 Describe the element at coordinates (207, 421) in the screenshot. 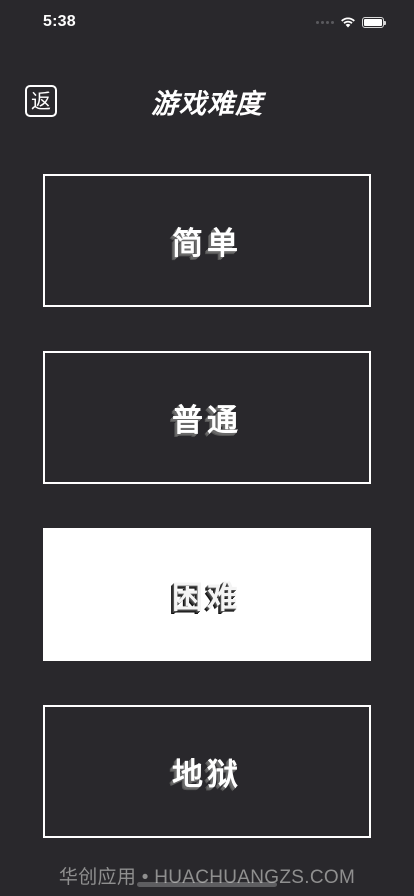

I see `difficulty-label: 普通` at that location.